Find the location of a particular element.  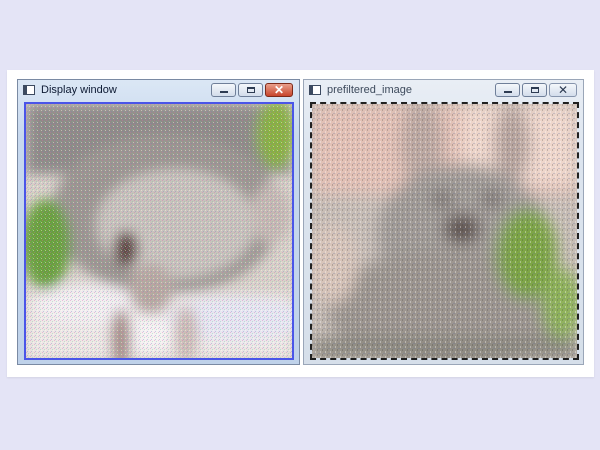

title-bar: Display window ✕ is located at coordinates (158, 90).